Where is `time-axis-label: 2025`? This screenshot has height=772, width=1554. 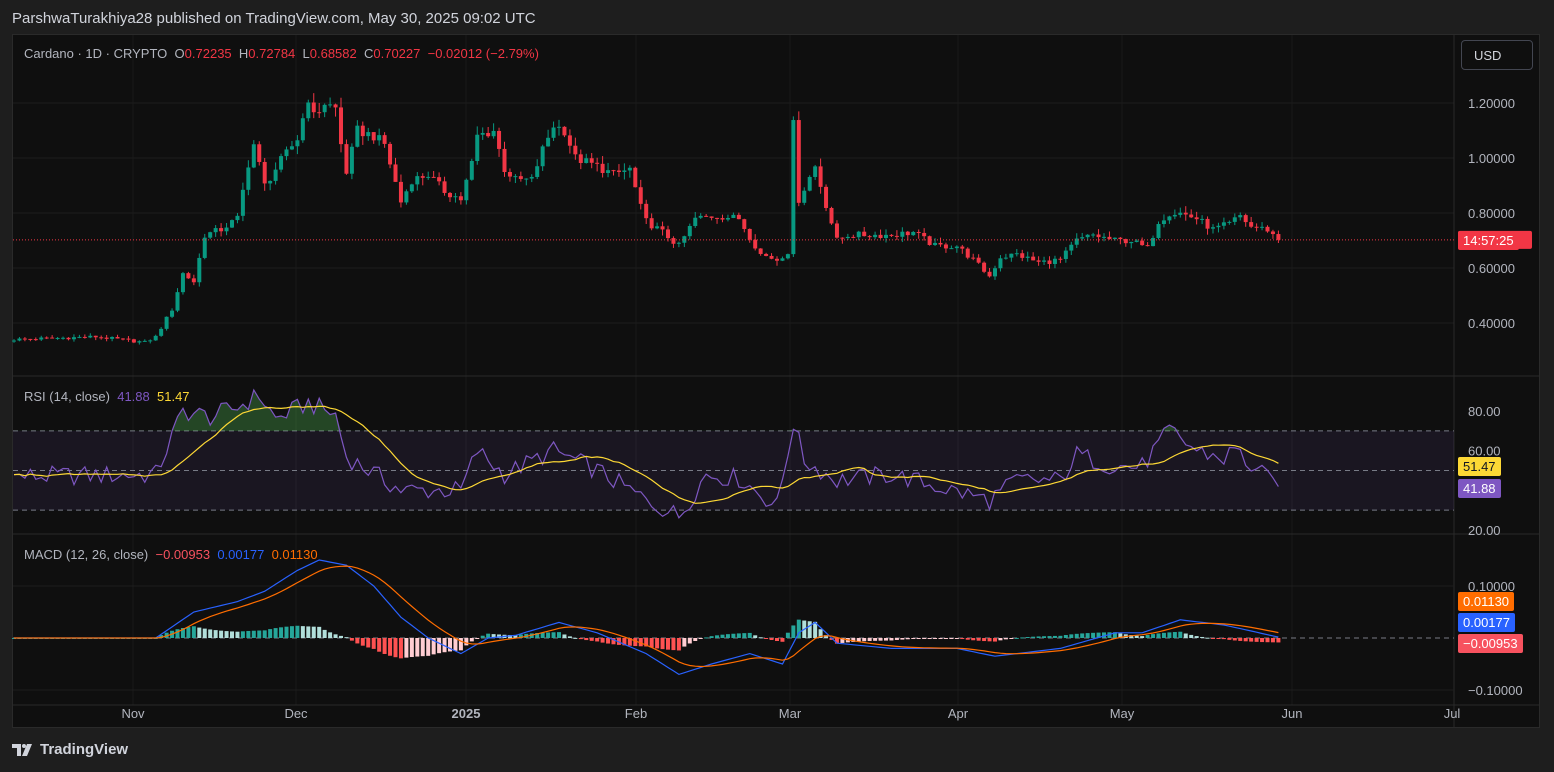 time-axis-label: 2025 is located at coordinates (466, 713).